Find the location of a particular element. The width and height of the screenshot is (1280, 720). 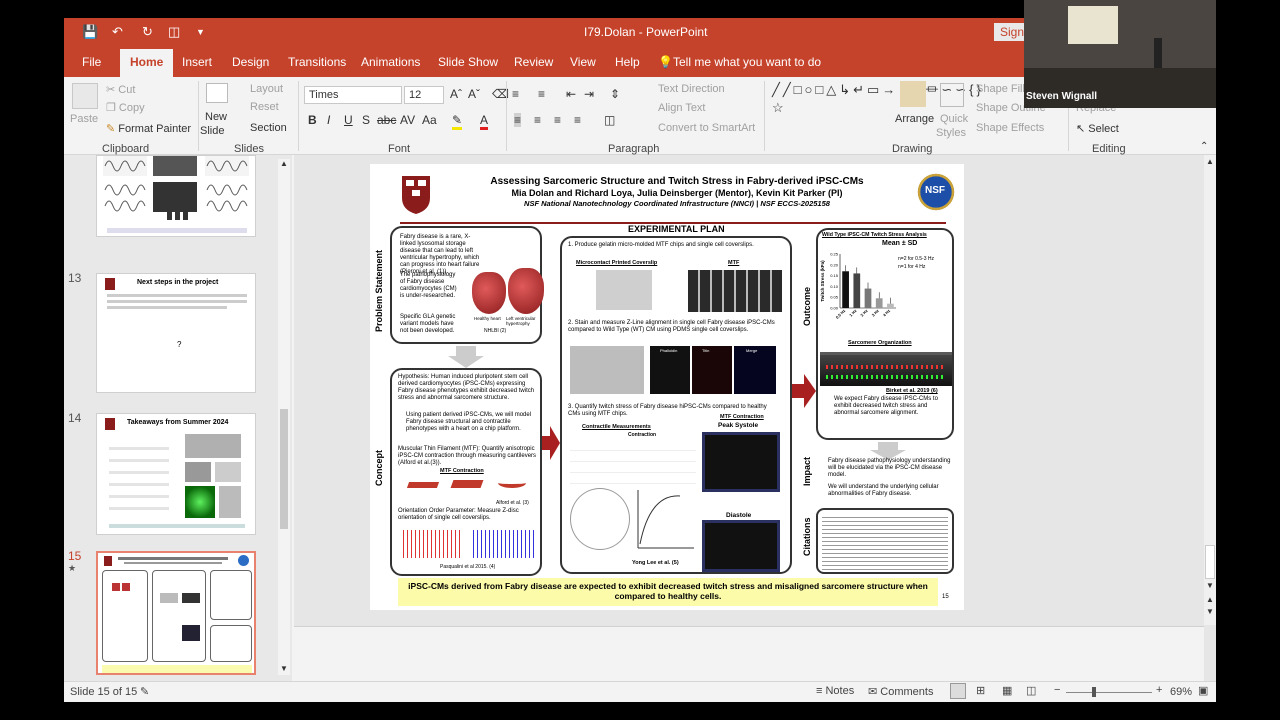

new-slide-button-line2: Slide is located at coordinates (212, 131).